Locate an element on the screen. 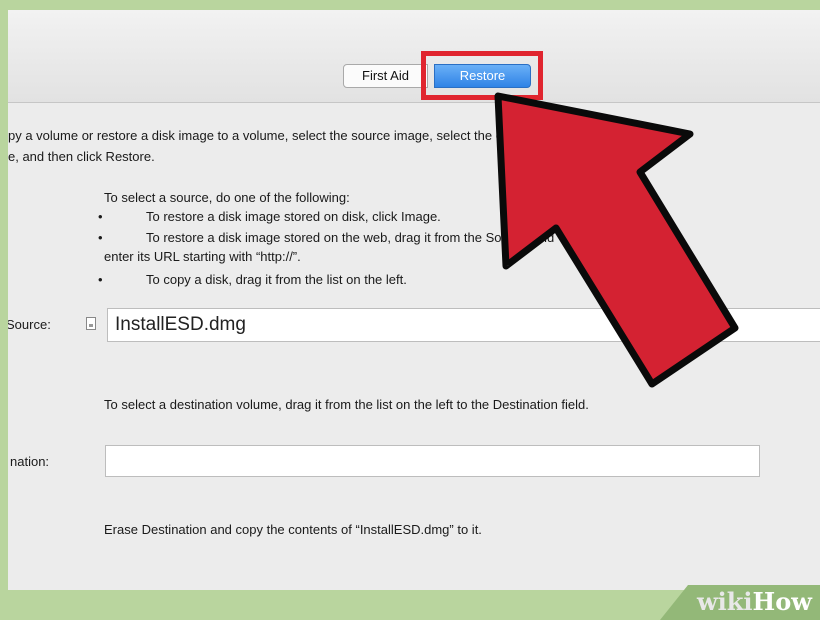 This screenshot has height=620, width=820. arrow-shape is located at coordinates (616, 240).